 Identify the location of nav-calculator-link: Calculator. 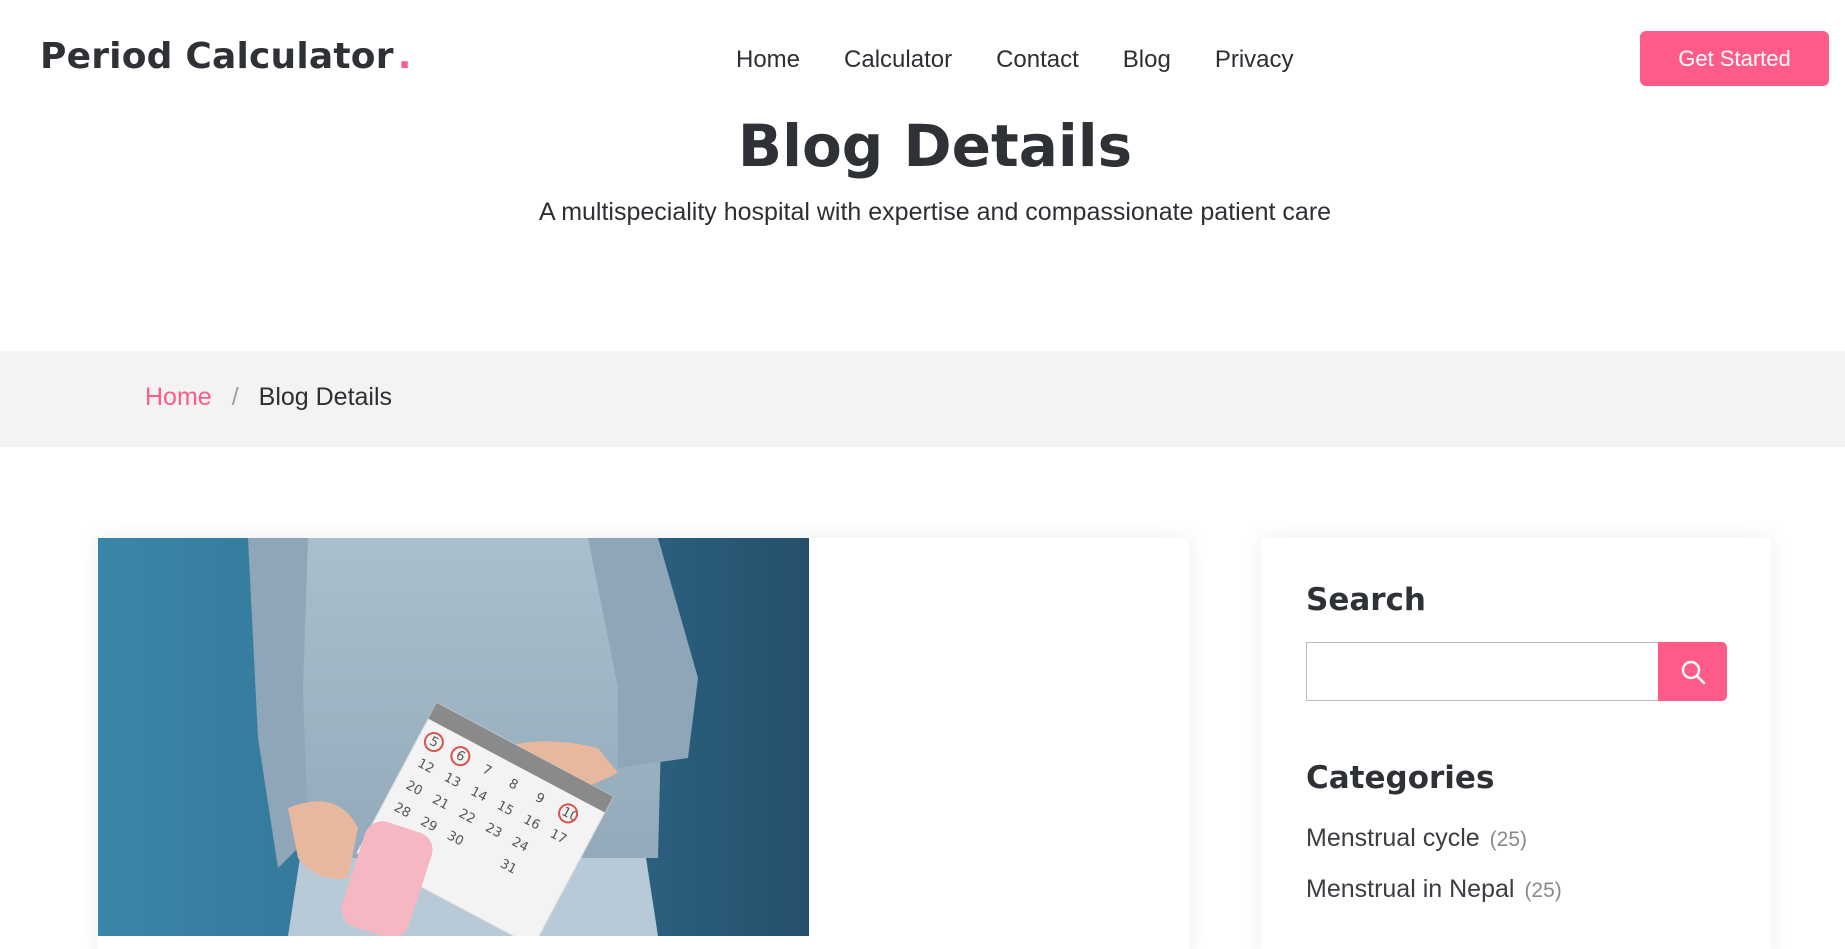
(898, 60).